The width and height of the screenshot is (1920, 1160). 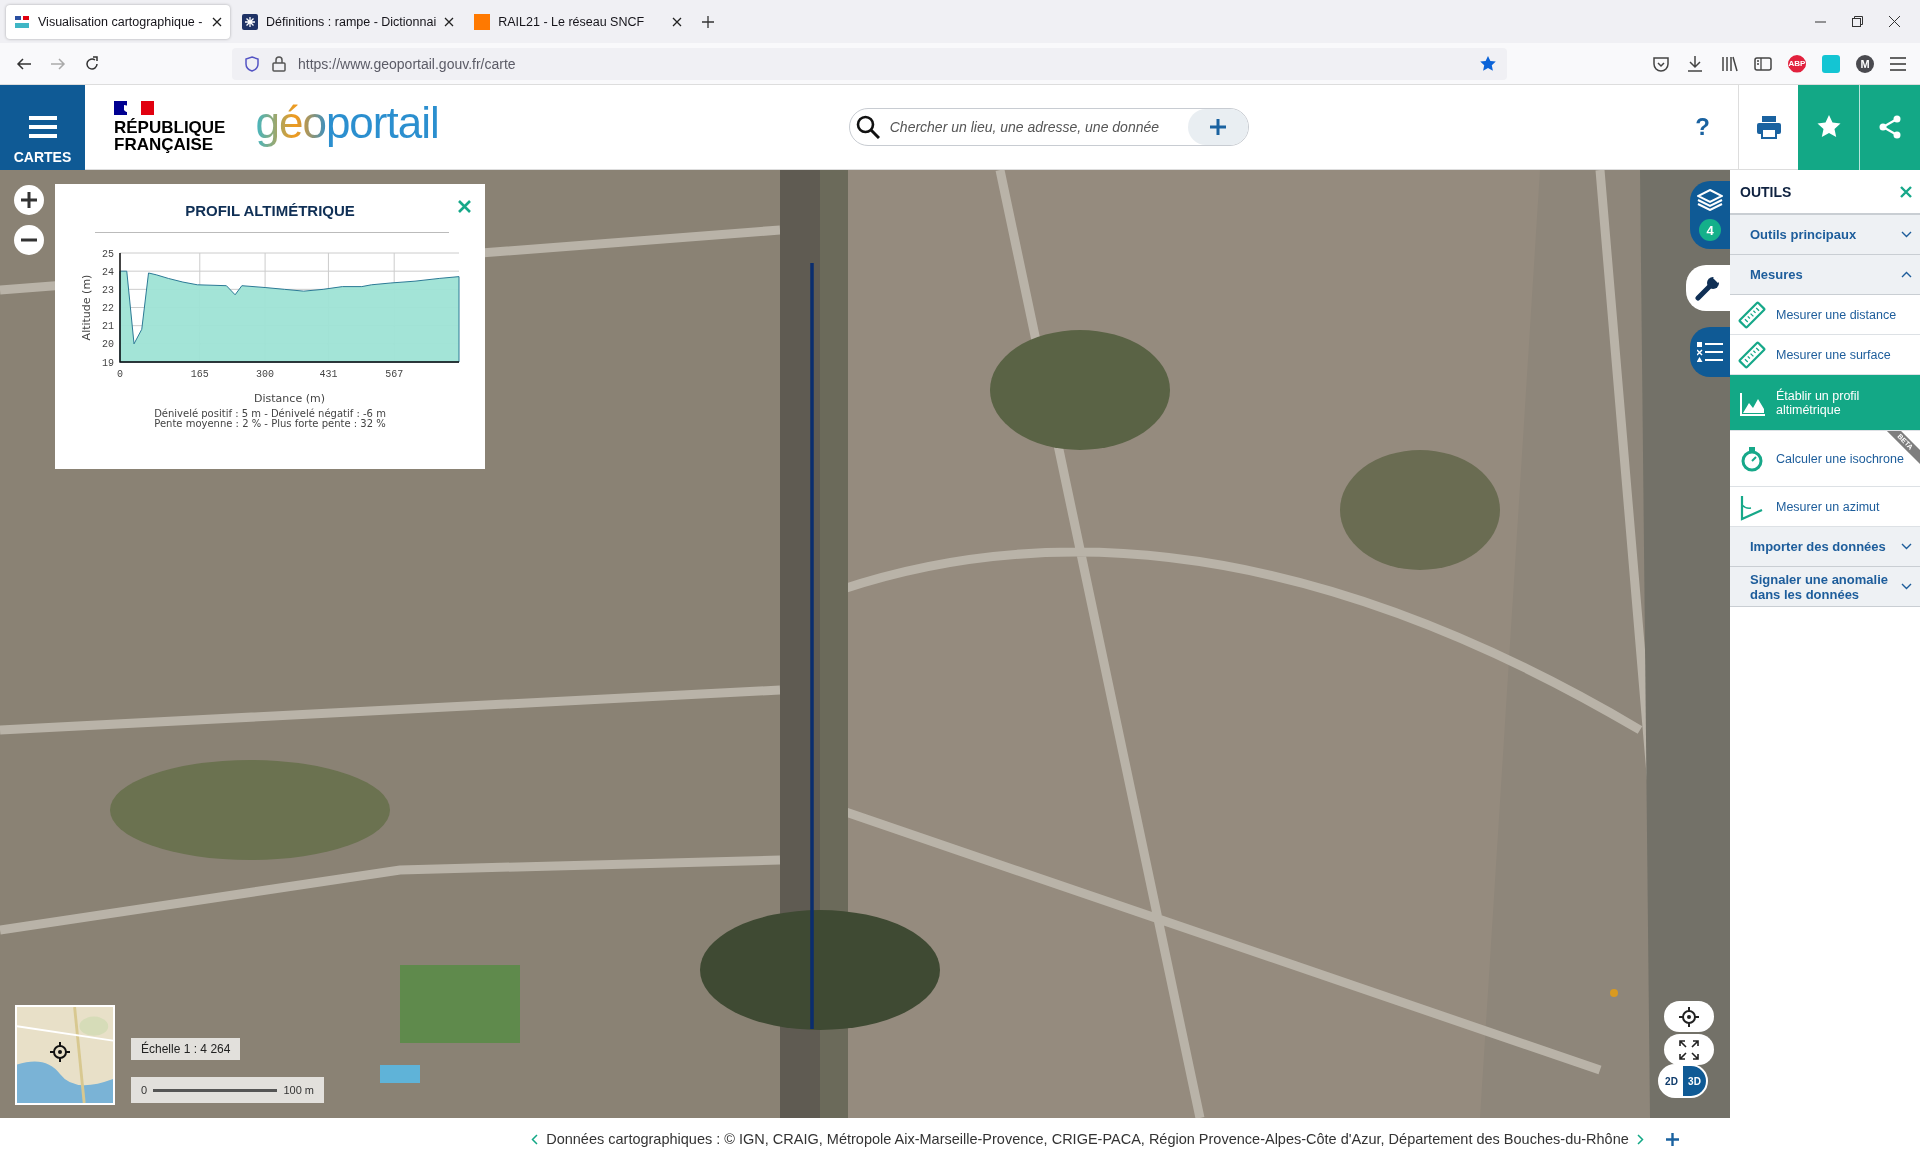 I want to click on share-icon, so click(x=1890, y=127).